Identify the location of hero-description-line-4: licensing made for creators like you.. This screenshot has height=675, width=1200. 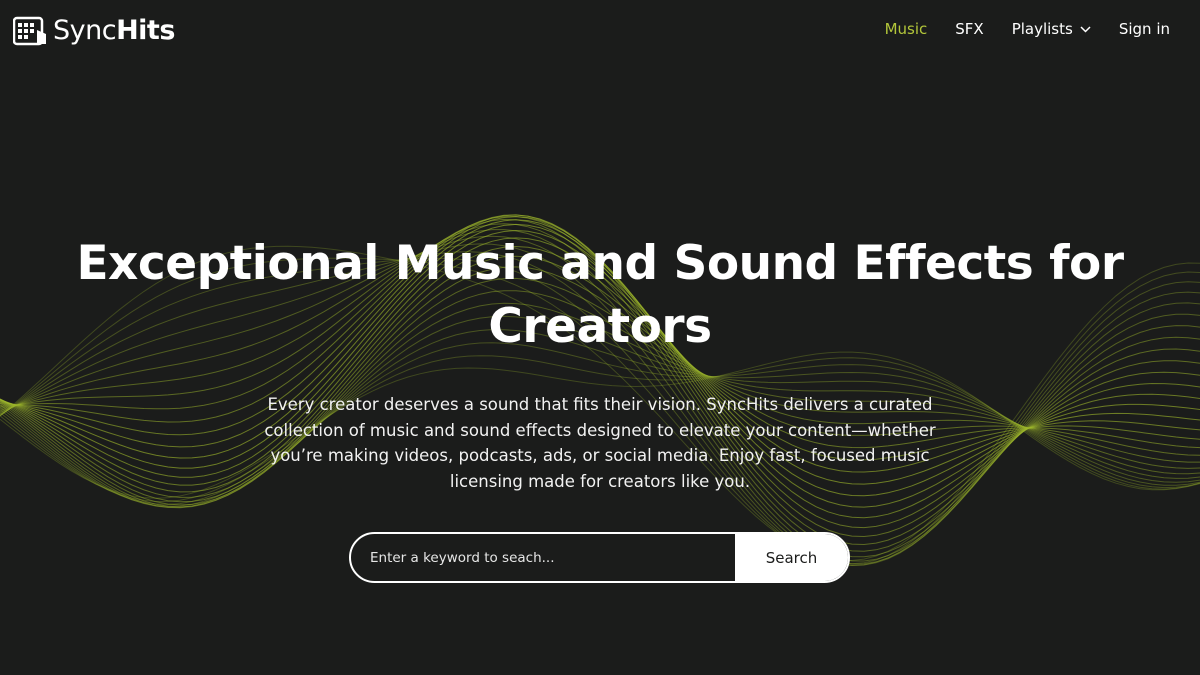
(600, 481).